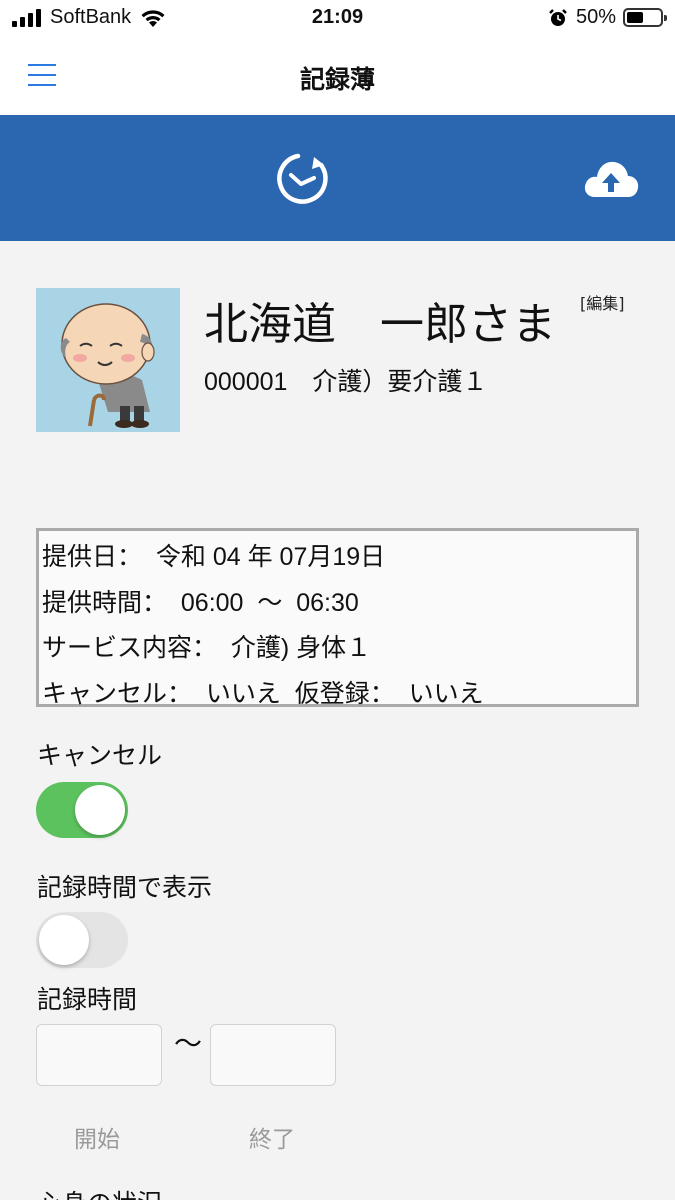 This screenshot has width=675, height=1200. What do you see at coordinates (214, 557) in the screenshot?
I see `service-date: 提供日： 令和 04 年 07月19日` at bounding box center [214, 557].